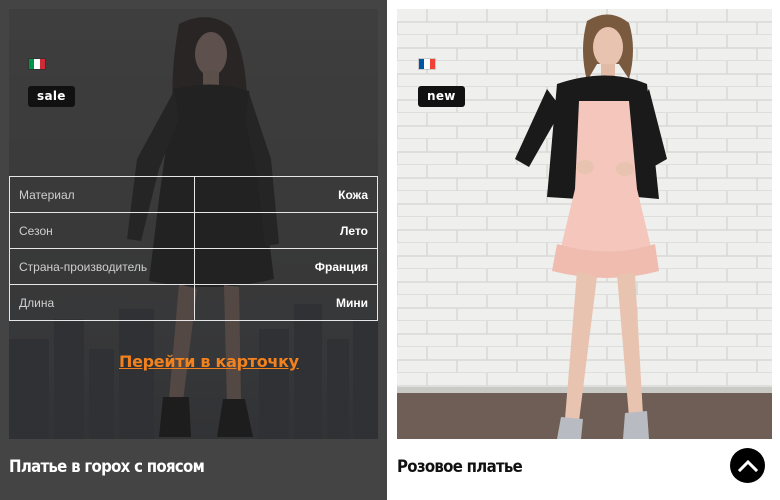  Describe the element at coordinates (286, 194) in the screenshot. I see `spec-value: Кожа` at that location.